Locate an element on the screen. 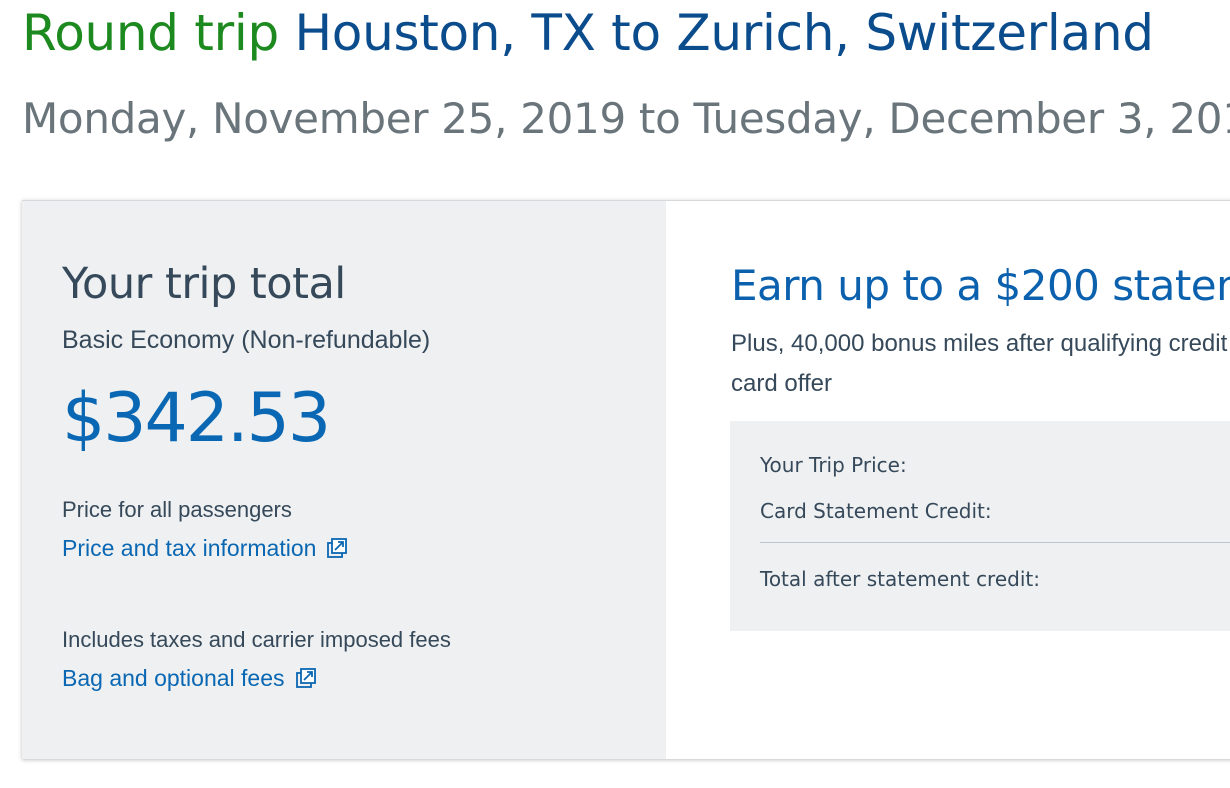  price-tax-info-link: Price and tax information is located at coordinates (205, 548).